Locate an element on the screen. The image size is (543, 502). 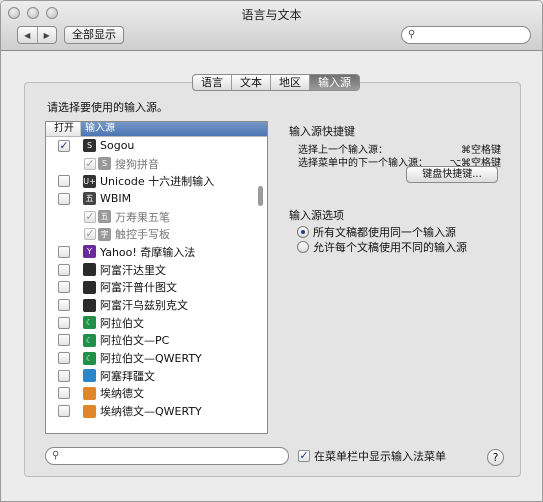
input-source-row: ☾ 阿拉伯文 is located at coordinates (156, 323).